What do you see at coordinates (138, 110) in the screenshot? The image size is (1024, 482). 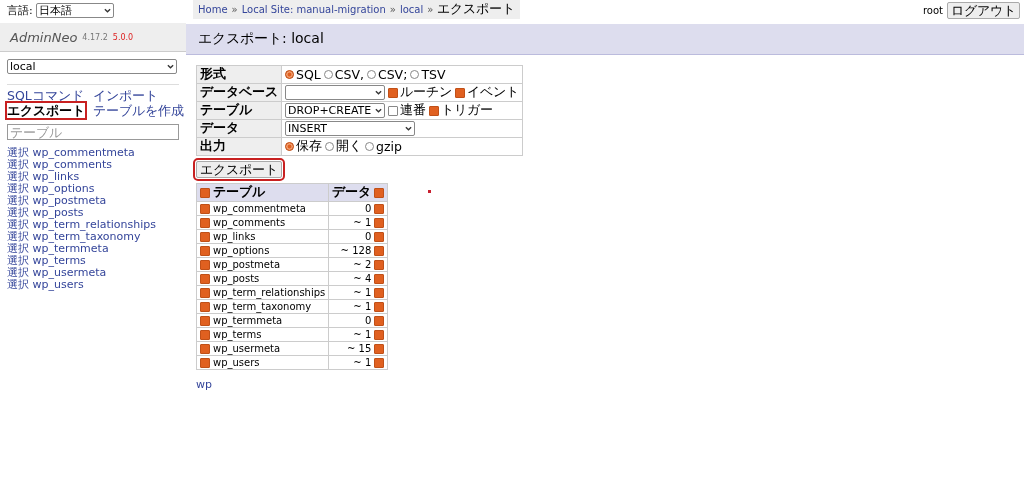 I see `nav-link: テーブルを作成` at bounding box center [138, 110].